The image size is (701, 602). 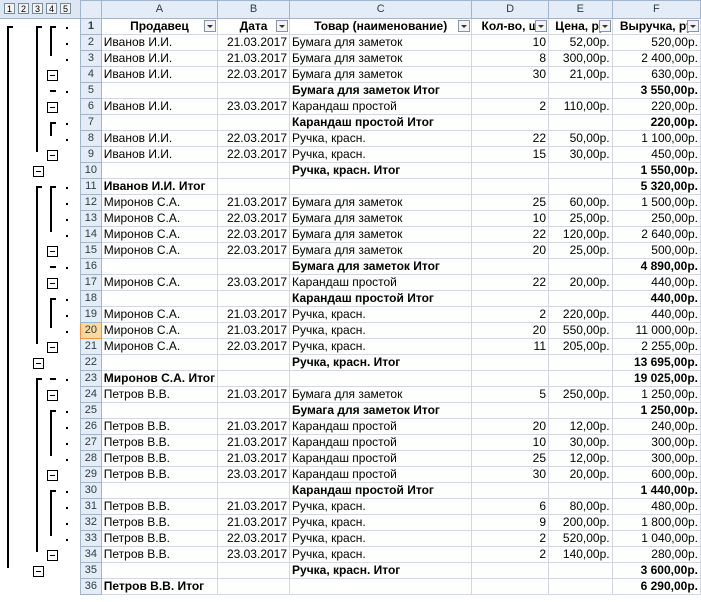 What do you see at coordinates (510, 506) in the screenshot?
I see `quantity-cell: 6` at bounding box center [510, 506].